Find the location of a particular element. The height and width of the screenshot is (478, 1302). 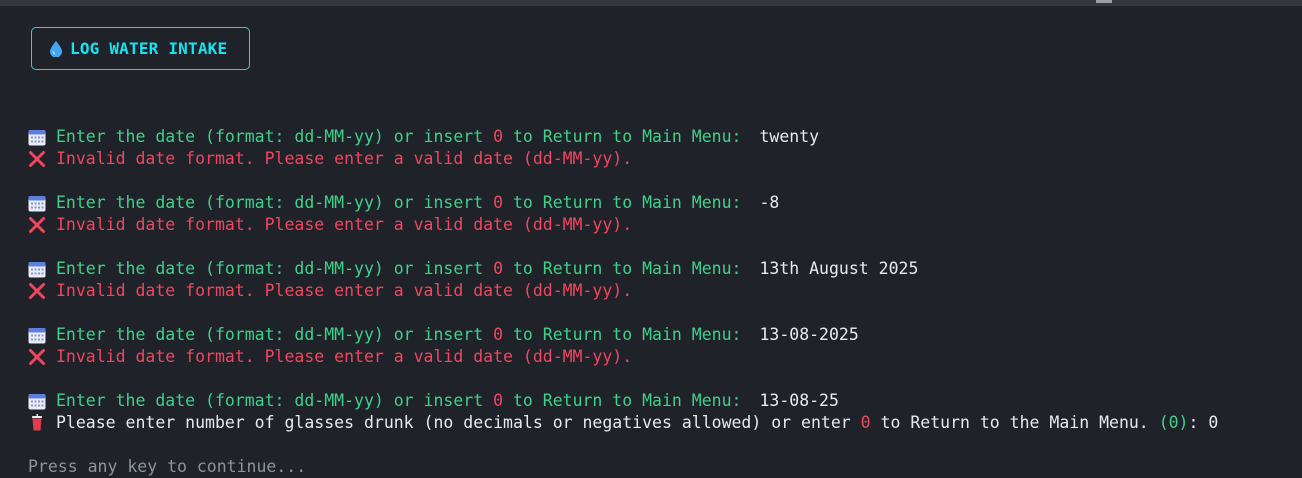

section-title: LOG WATER INTAKE is located at coordinates (149, 48).